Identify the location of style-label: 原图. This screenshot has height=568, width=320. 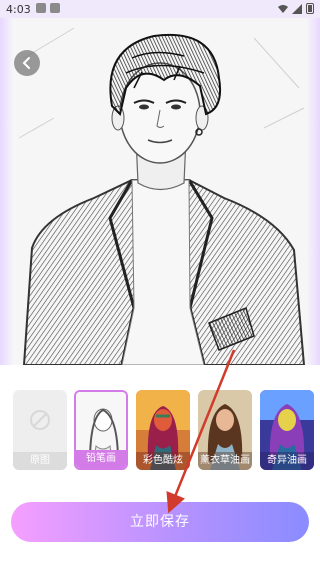
(40, 461).